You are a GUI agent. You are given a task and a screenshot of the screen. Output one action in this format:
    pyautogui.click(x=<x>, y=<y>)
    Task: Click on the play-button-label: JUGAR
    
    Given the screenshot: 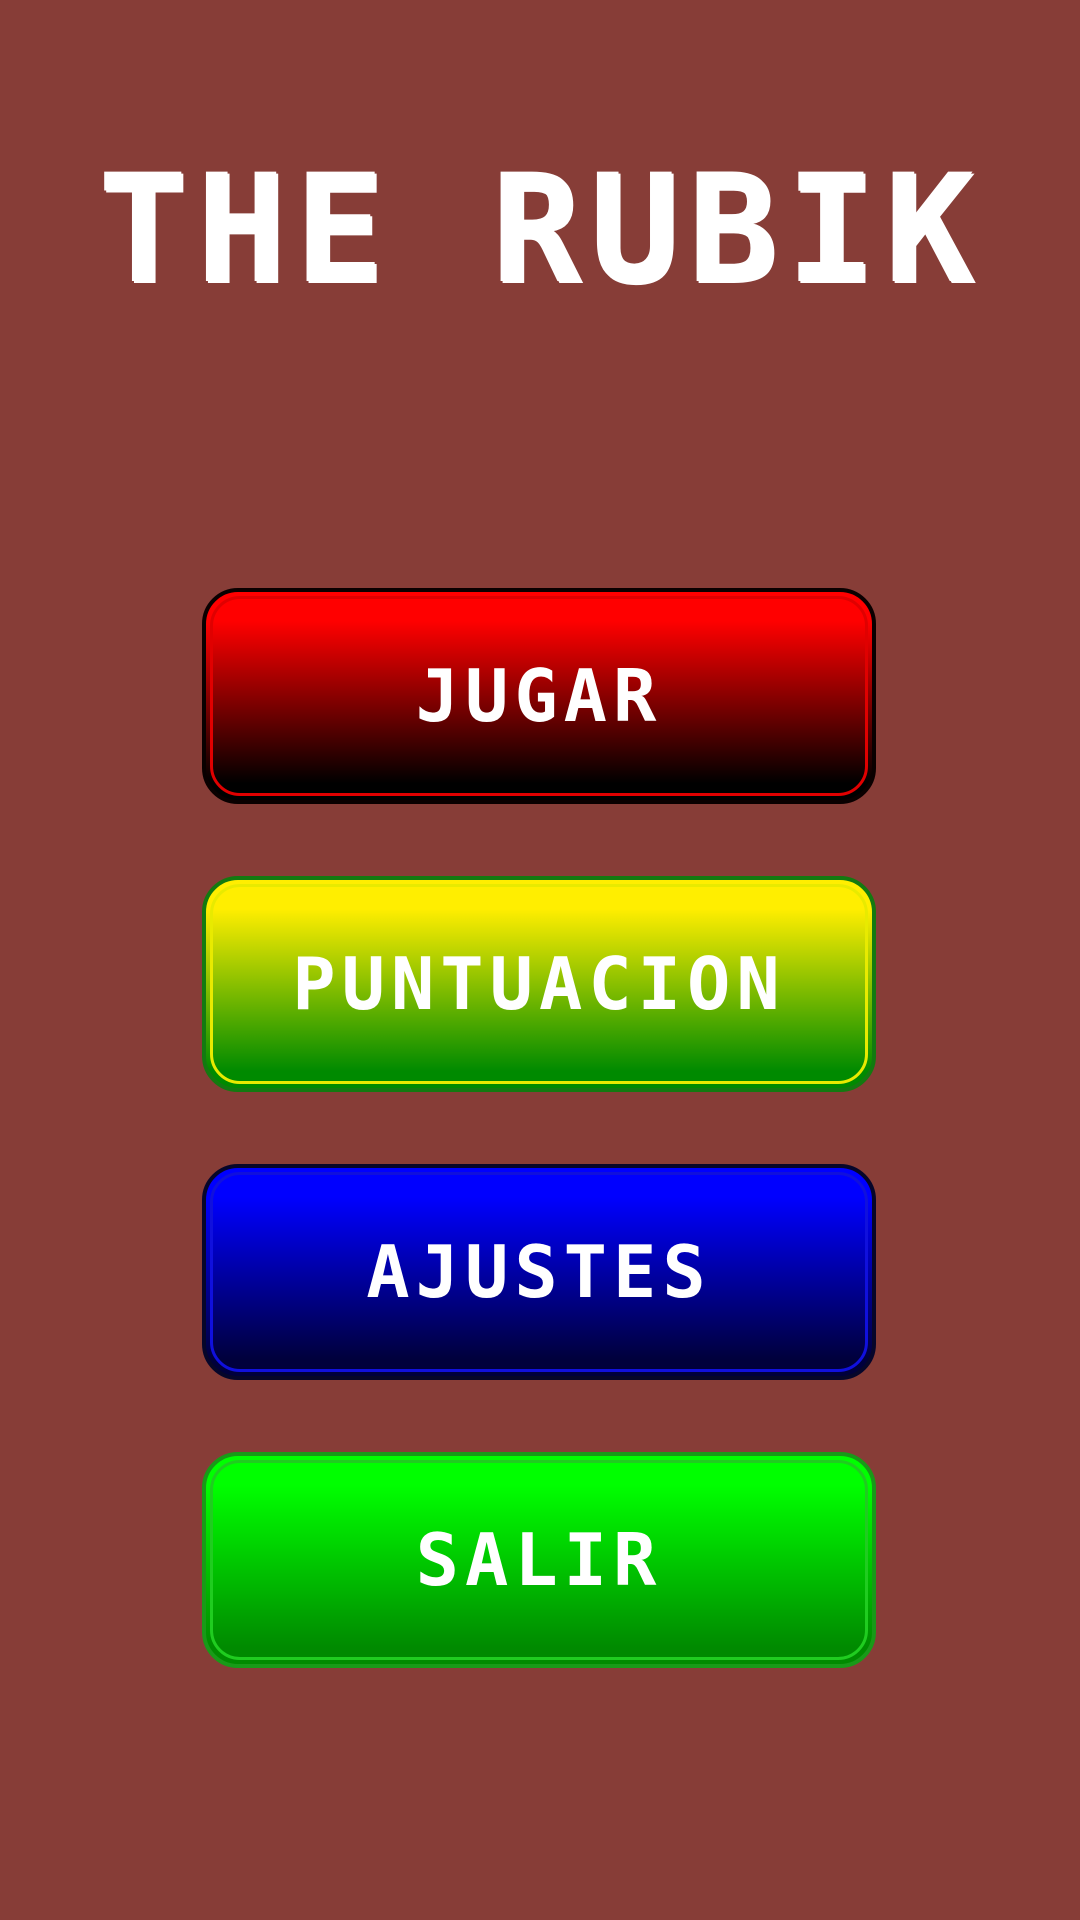 What is the action you would take?
    pyautogui.click(x=539, y=696)
    